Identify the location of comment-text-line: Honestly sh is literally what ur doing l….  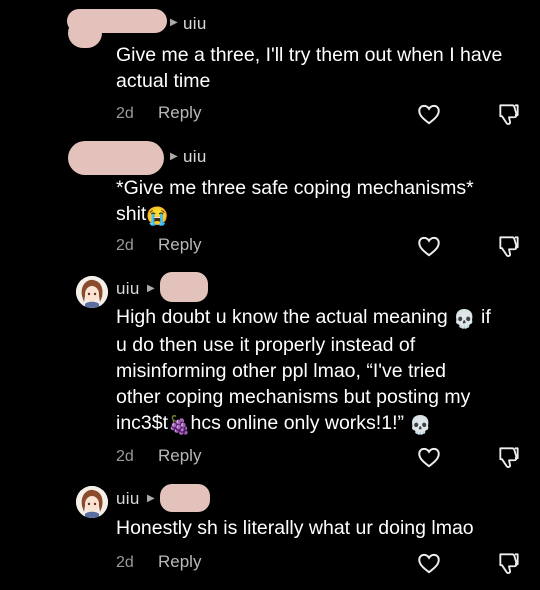
(295, 528).